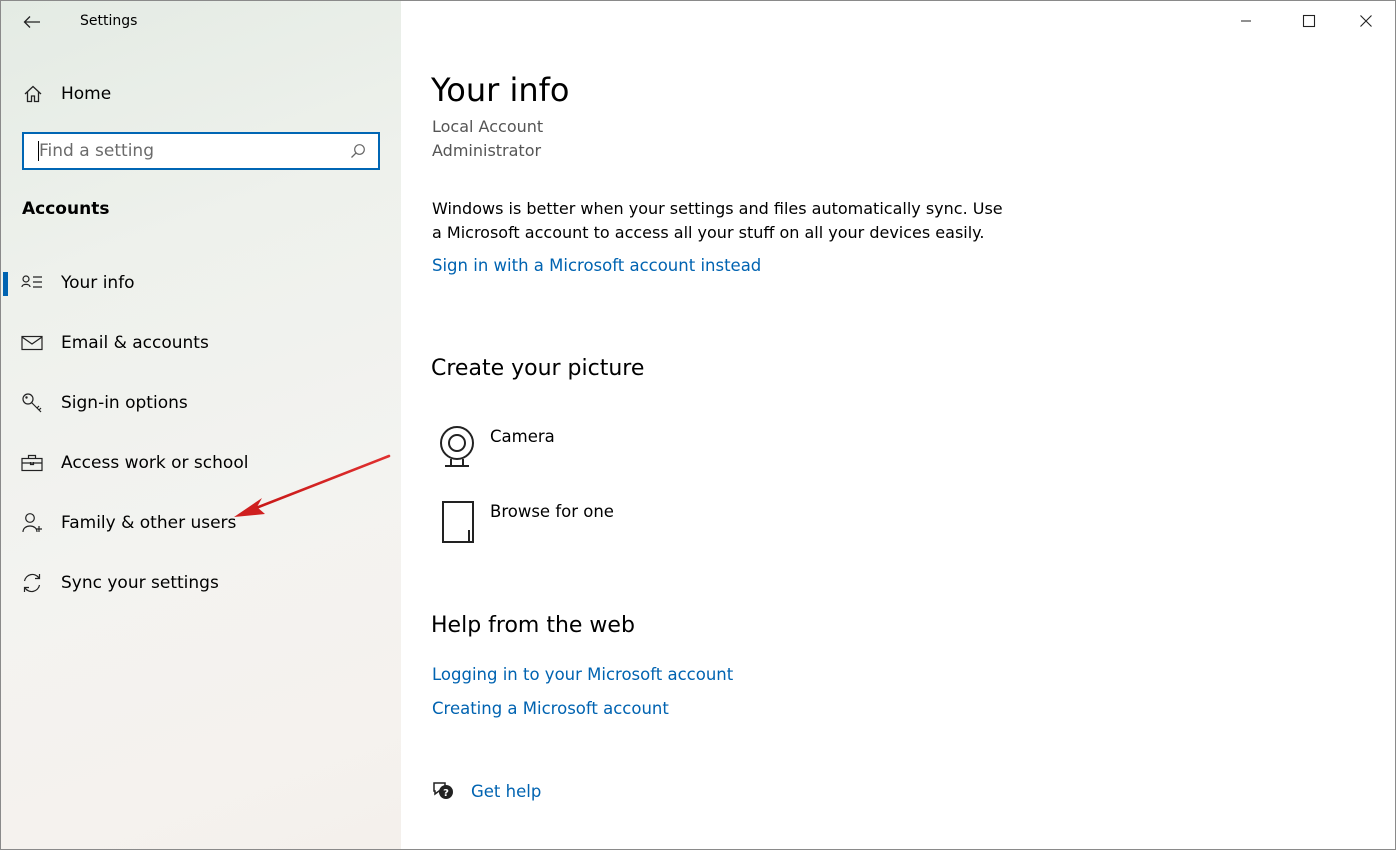 This screenshot has width=1396, height=850. I want to click on sidebar-item-email-accounts: Email & accounts, so click(201, 343).